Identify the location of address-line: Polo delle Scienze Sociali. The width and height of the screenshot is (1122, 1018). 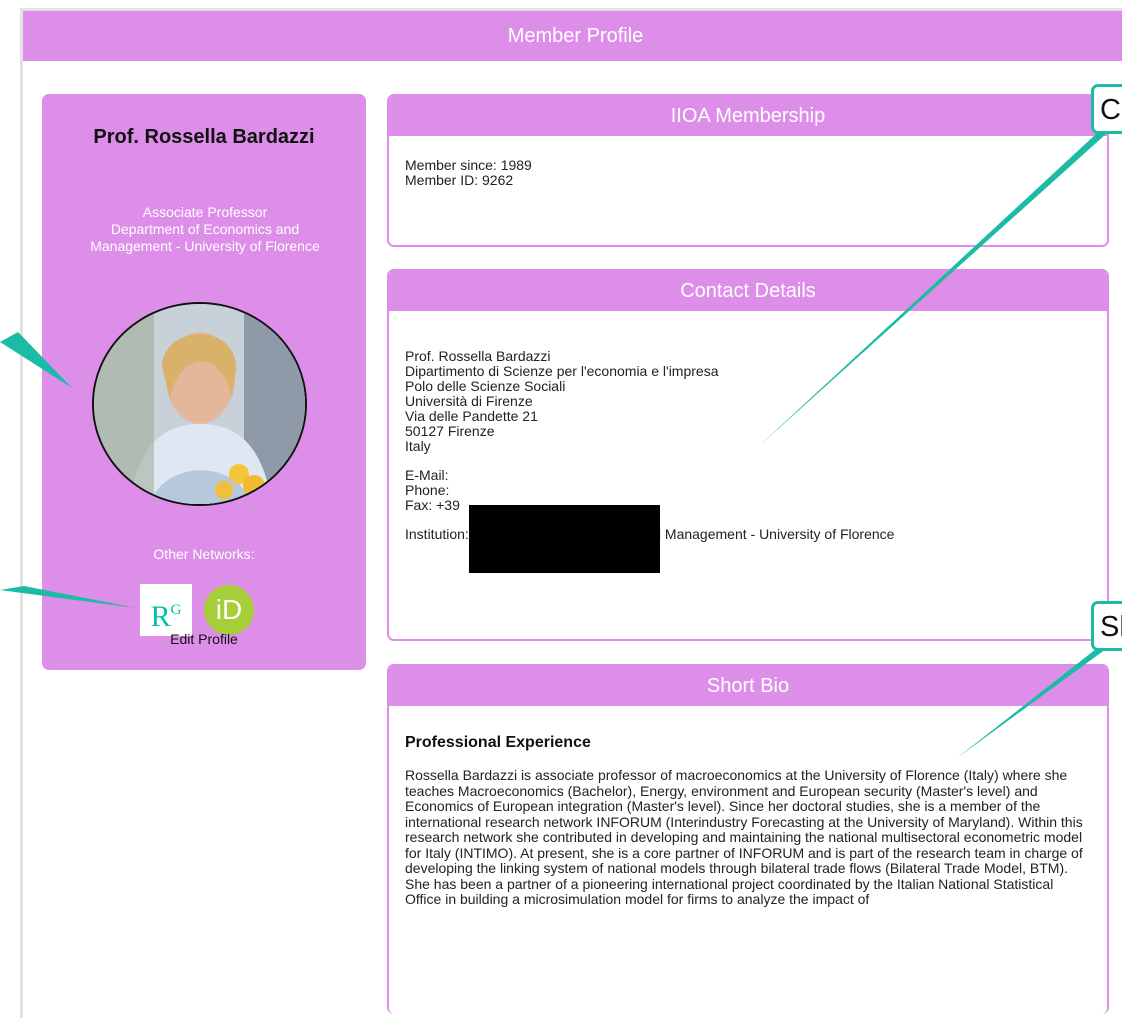
(485, 386).